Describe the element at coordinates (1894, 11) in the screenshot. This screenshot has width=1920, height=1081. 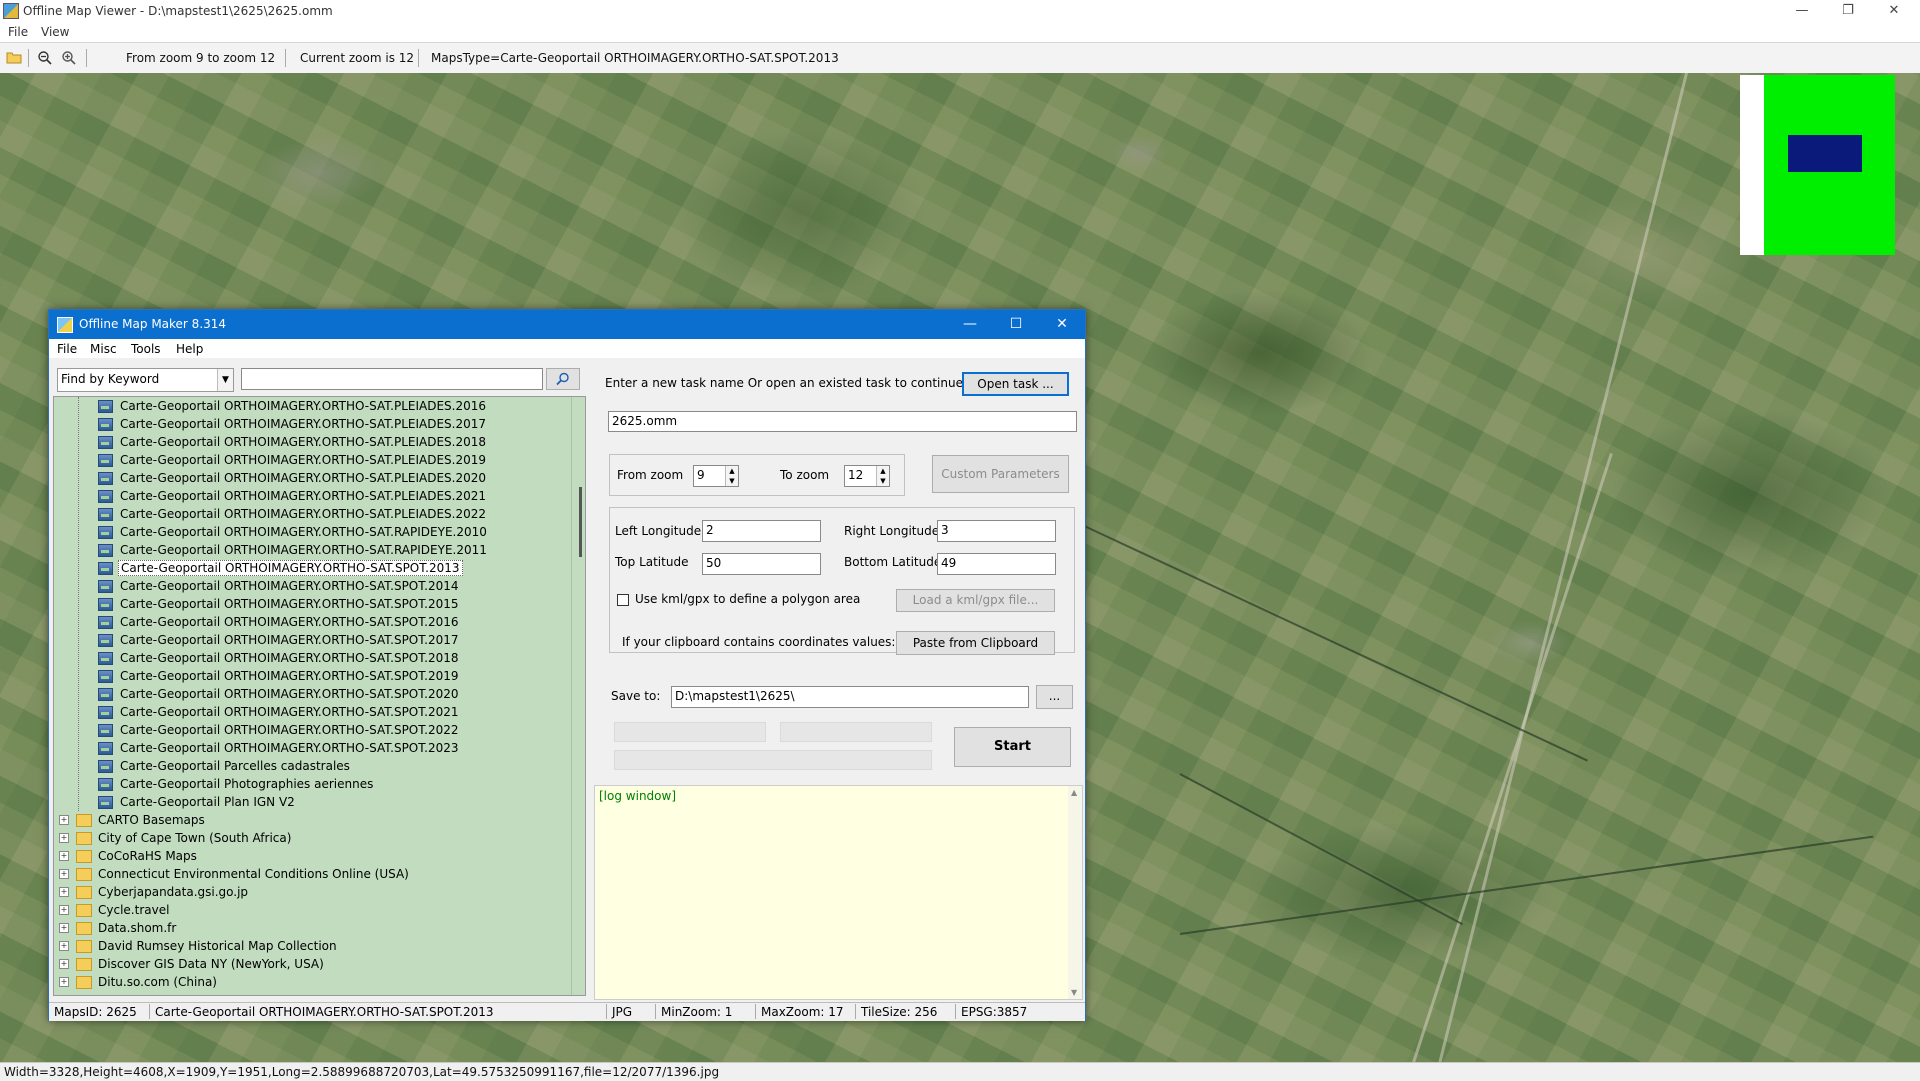
I see `close-button: ✕` at that location.